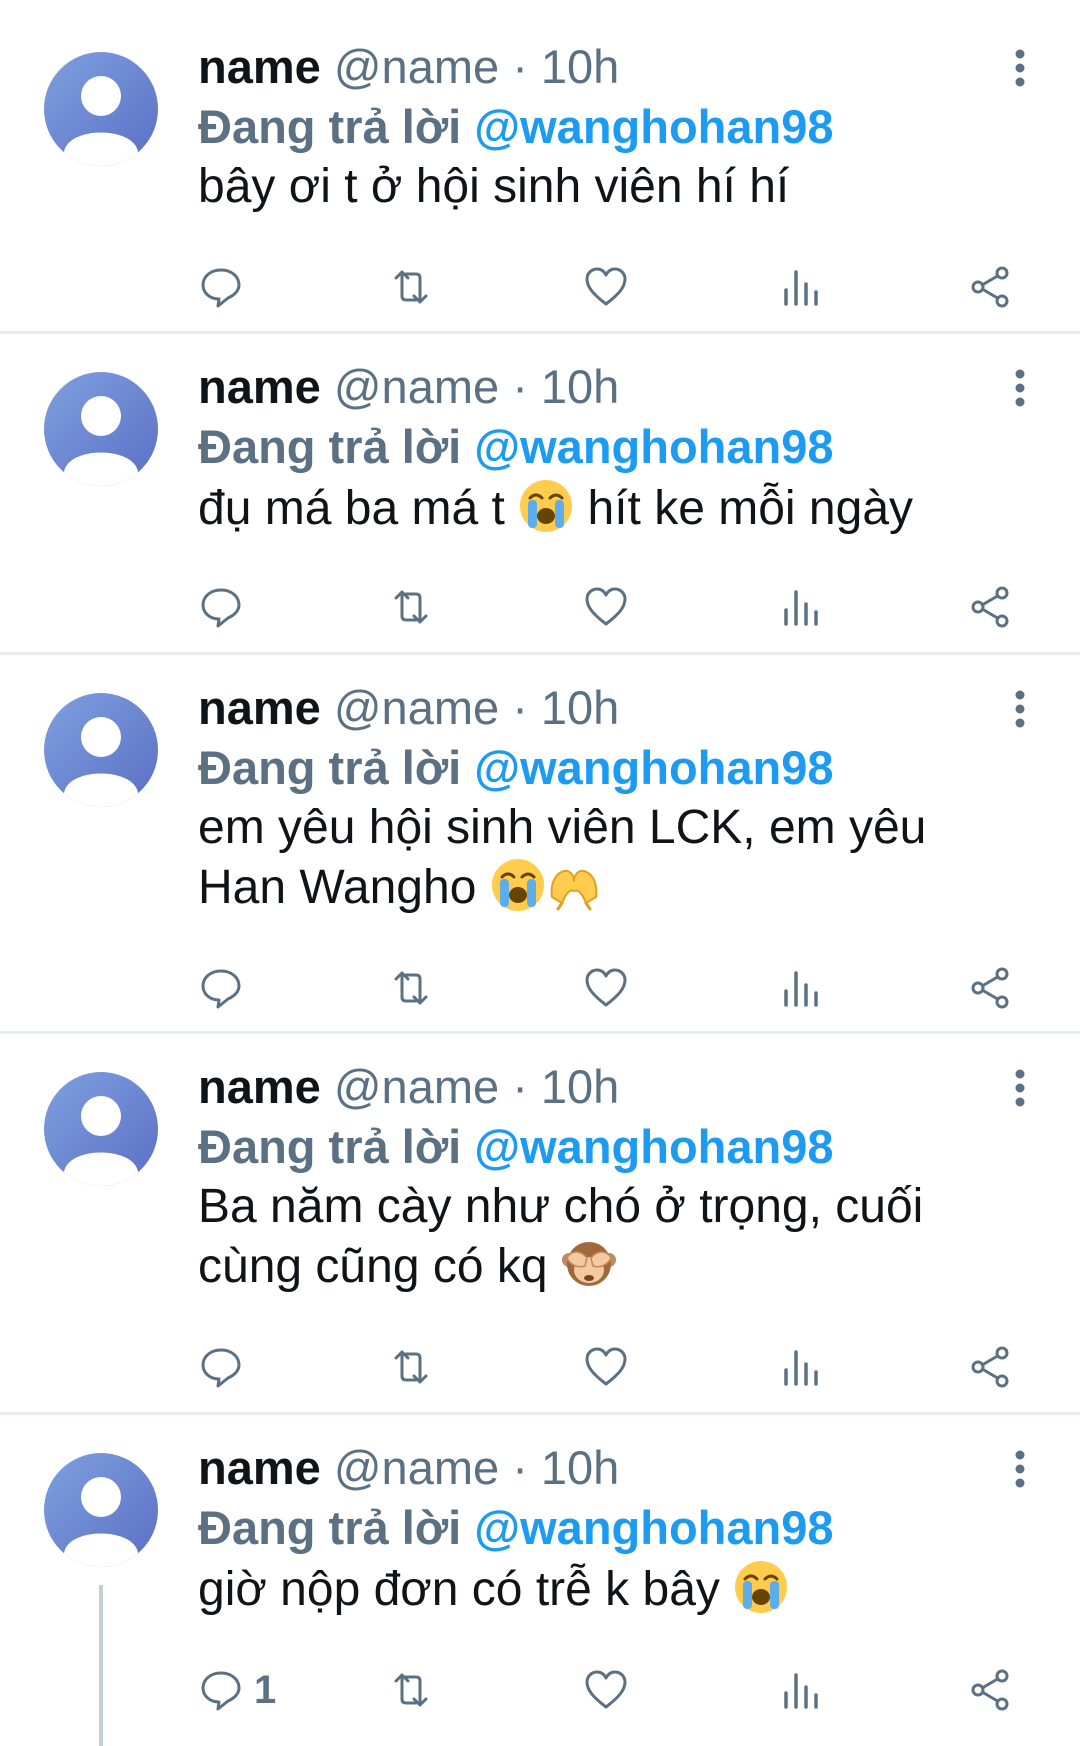 The image size is (1080, 1746). What do you see at coordinates (373, 1266) in the screenshot?
I see `tweet-text-line: cùng cũng có kq` at bounding box center [373, 1266].